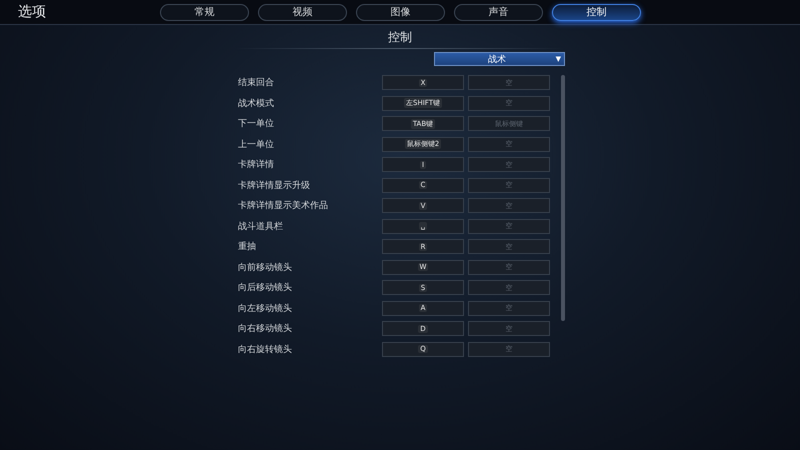  What do you see at coordinates (400, 37) in the screenshot?
I see `section-heading: 控制` at bounding box center [400, 37].